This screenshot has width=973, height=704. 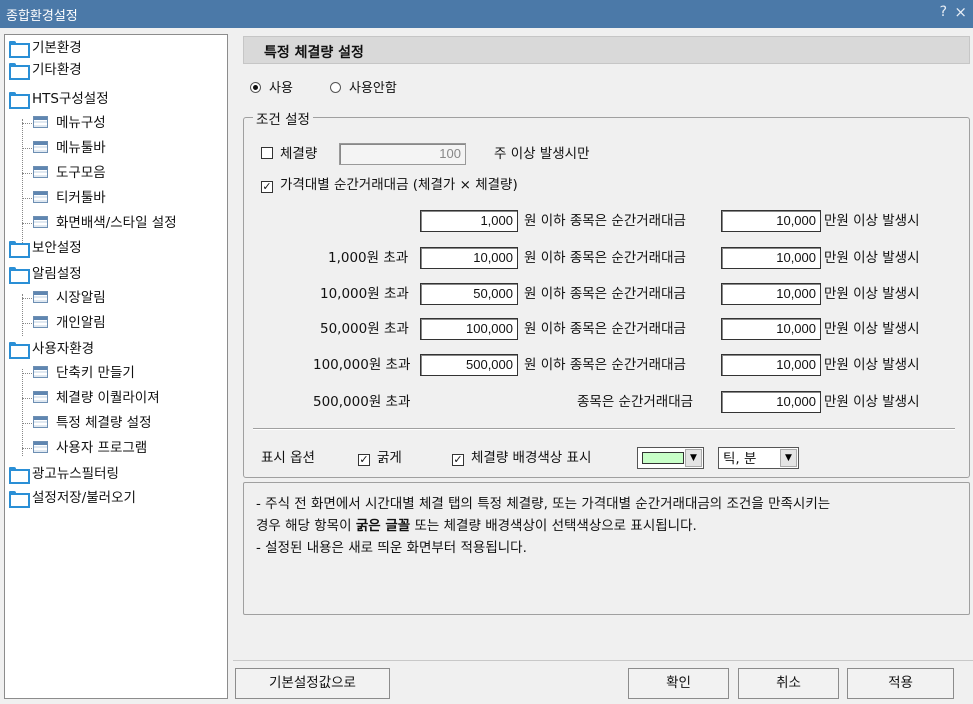 What do you see at coordinates (469, 221) in the screenshot?
I see `threshold-input-1: 1,000` at bounding box center [469, 221].